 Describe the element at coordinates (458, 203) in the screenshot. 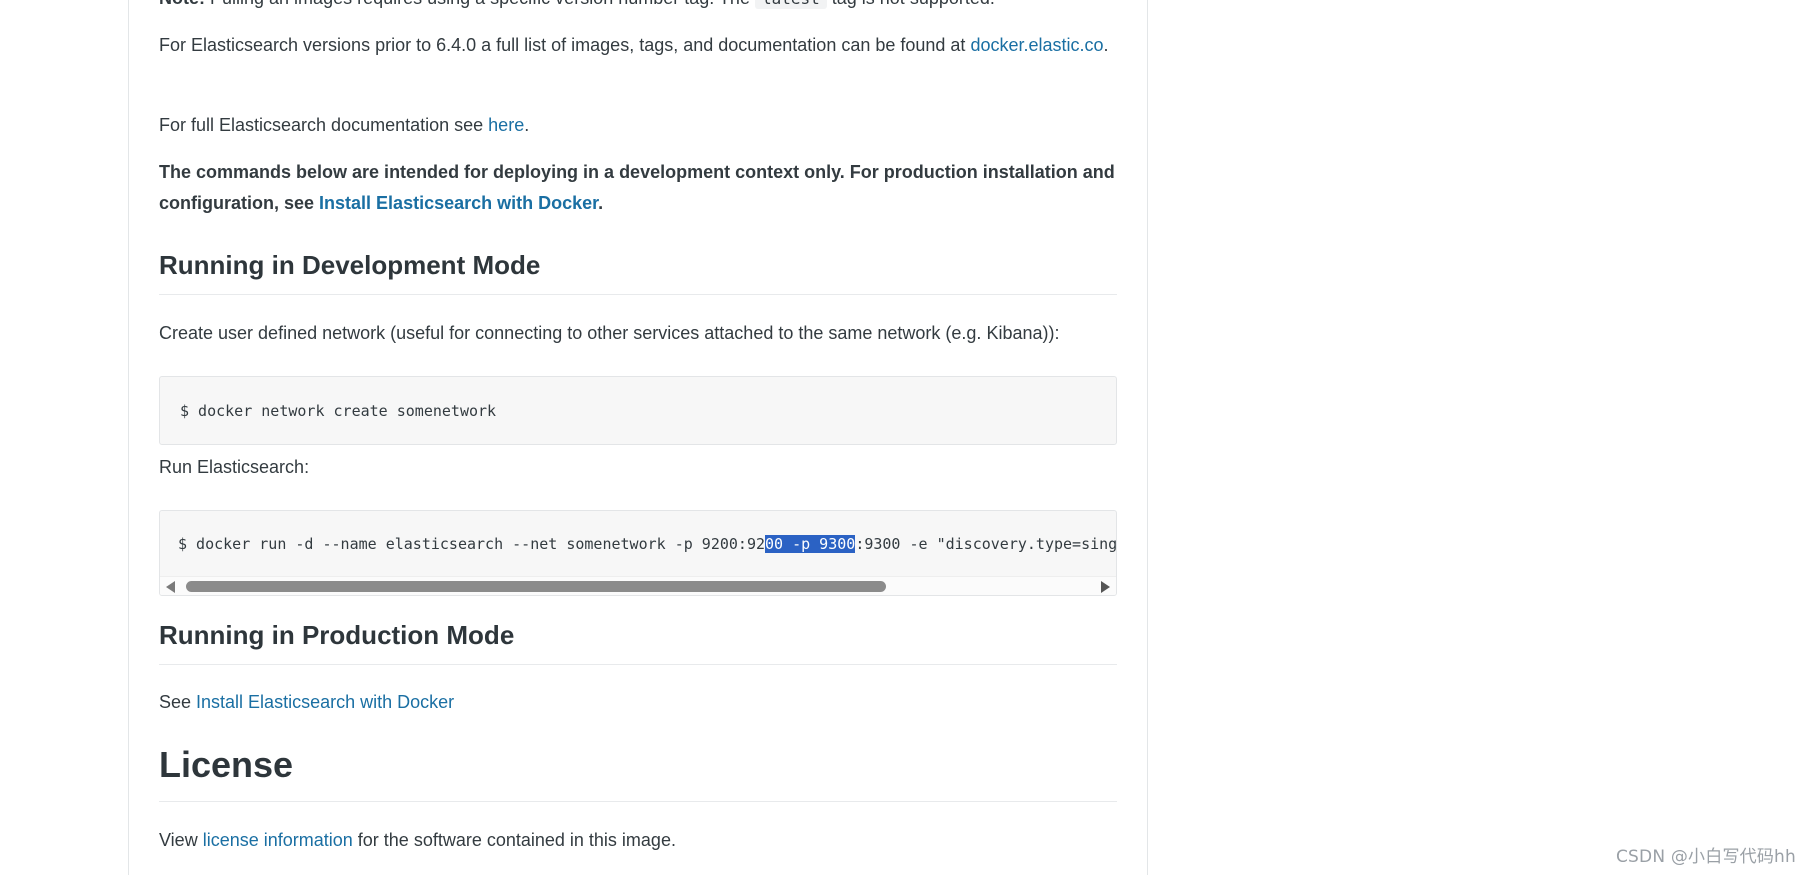

I see `install-docker-link: Install Elasticsearch with Docker` at that location.